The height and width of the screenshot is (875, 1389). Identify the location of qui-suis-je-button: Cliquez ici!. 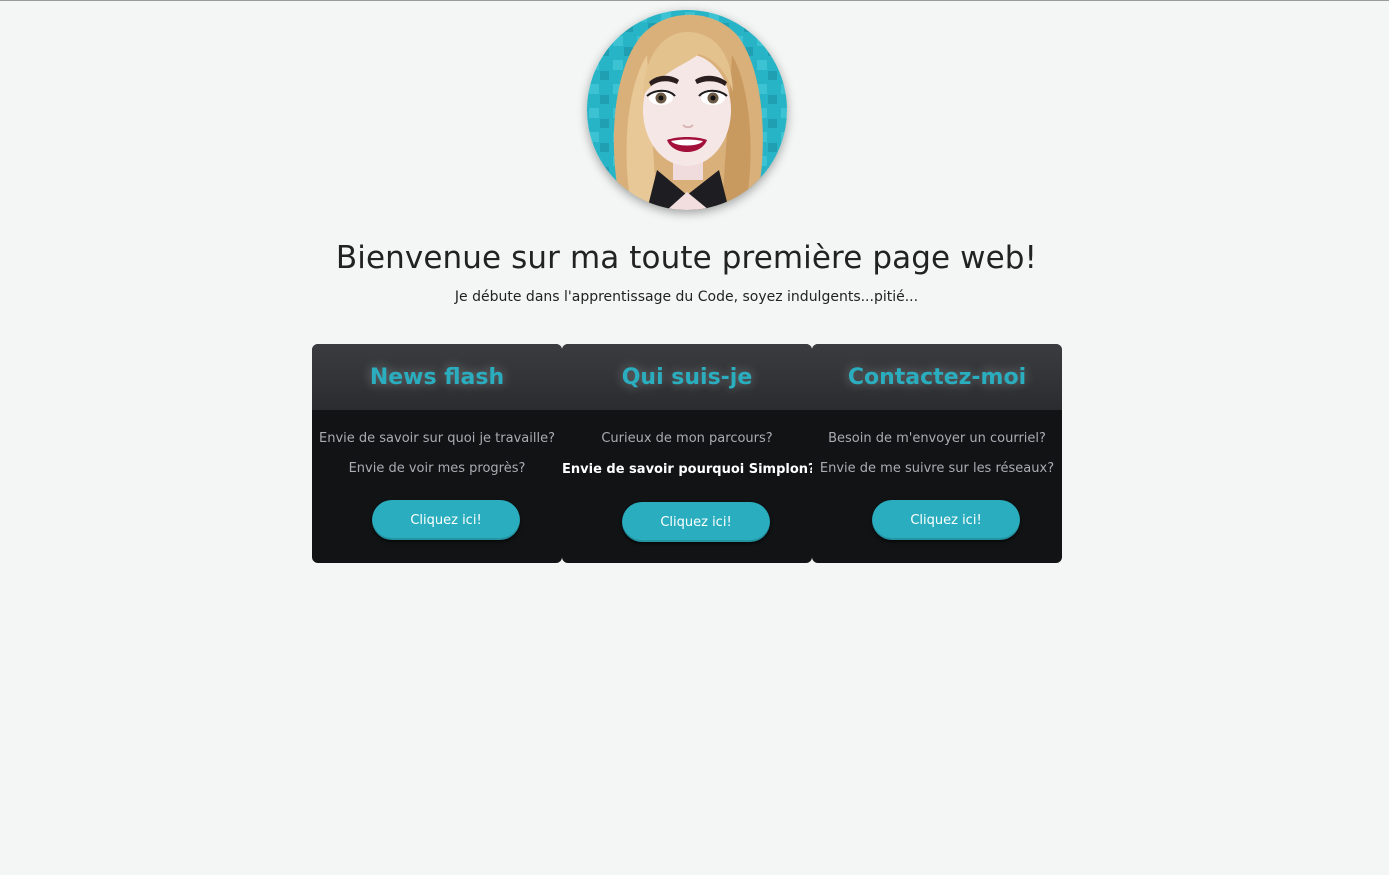
(696, 522).